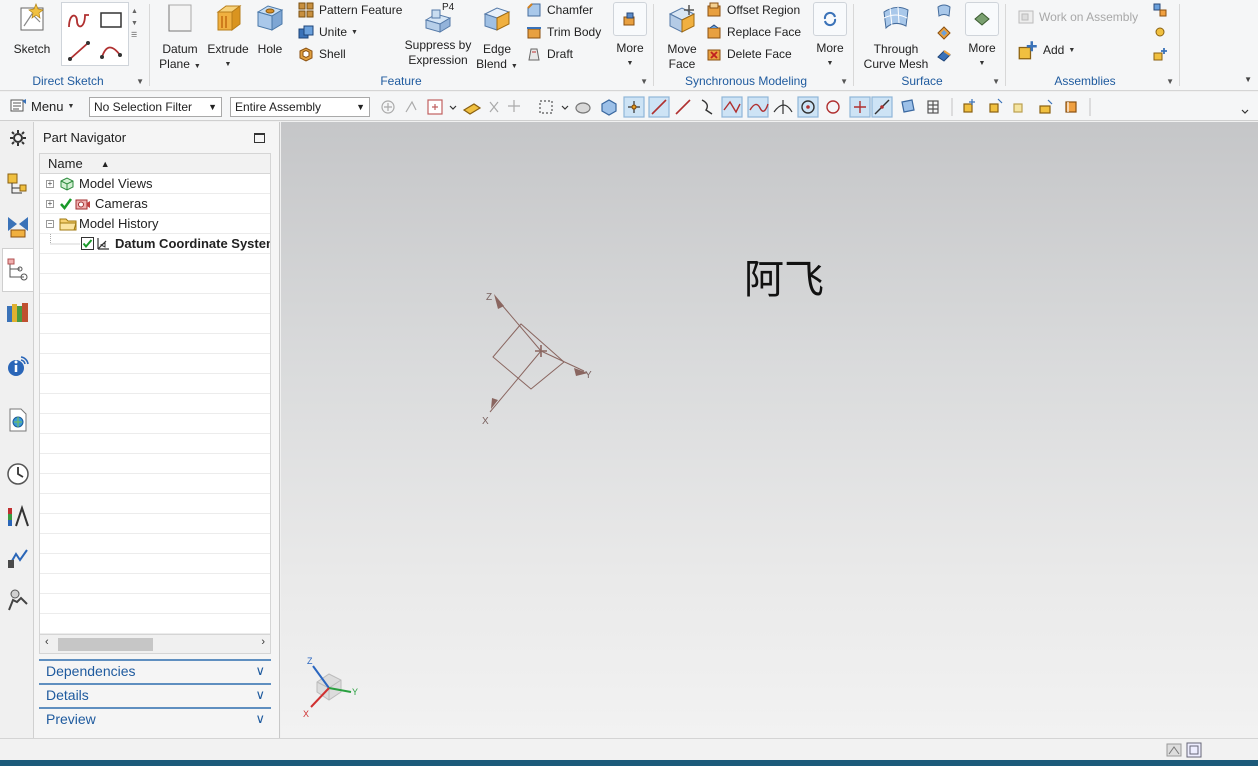  Describe the element at coordinates (134, 24) in the screenshot. I see `gallery-scroll: ▲ ▼ ☰` at that location.